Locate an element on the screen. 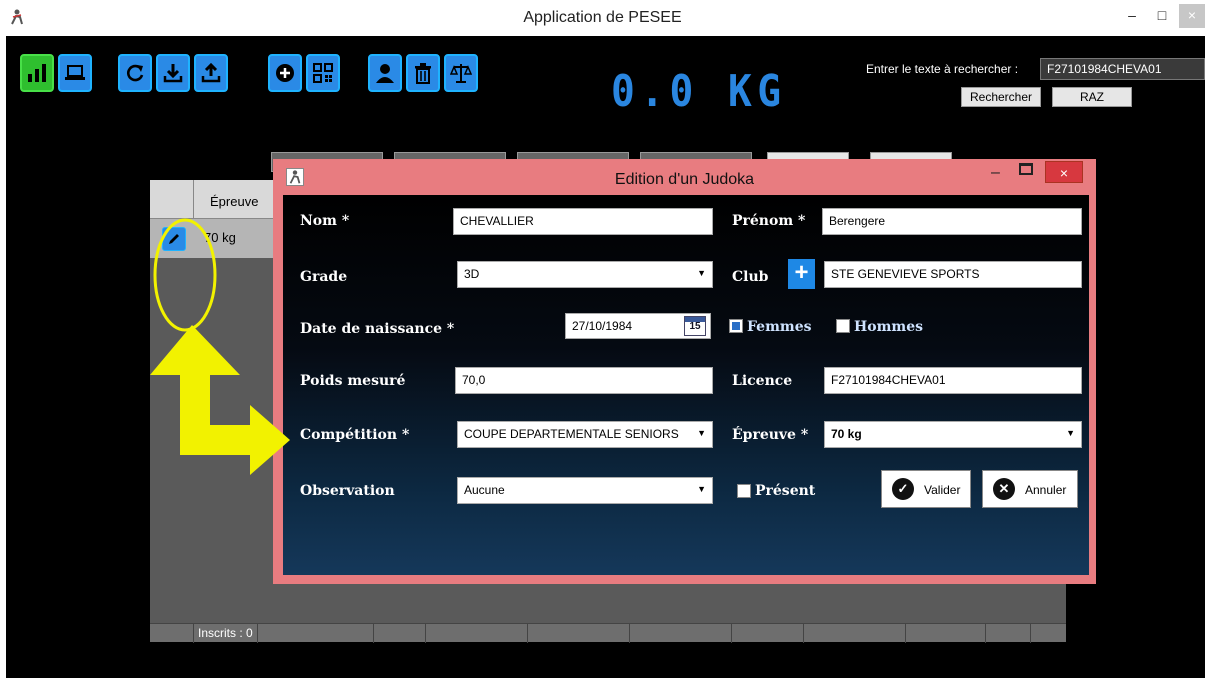 The height and width of the screenshot is (678, 1205). upload-icon is located at coordinates (211, 72).